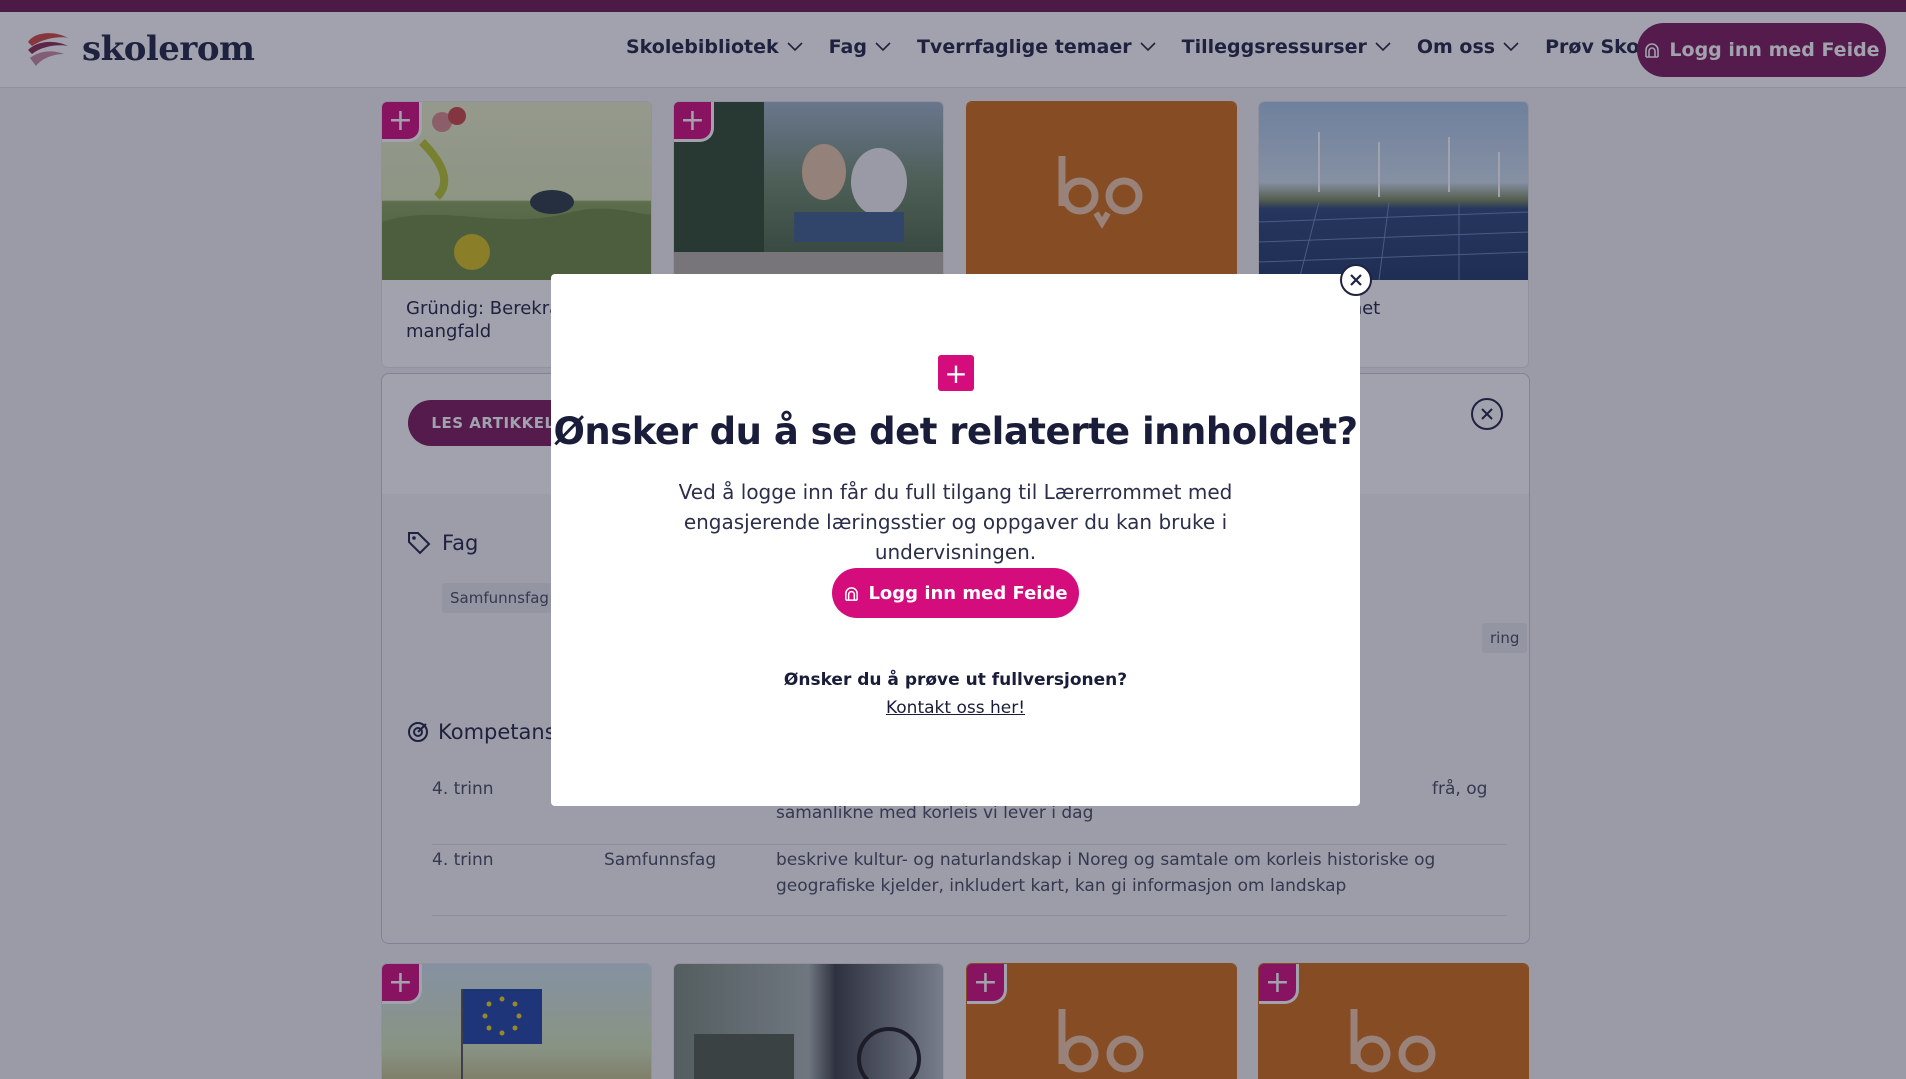 This screenshot has width=1906, height=1079. Describe the element at coordinates (955, 593) in the screenshot. I see `modal-login-feide-button: Logg inn med Feide` at that location.